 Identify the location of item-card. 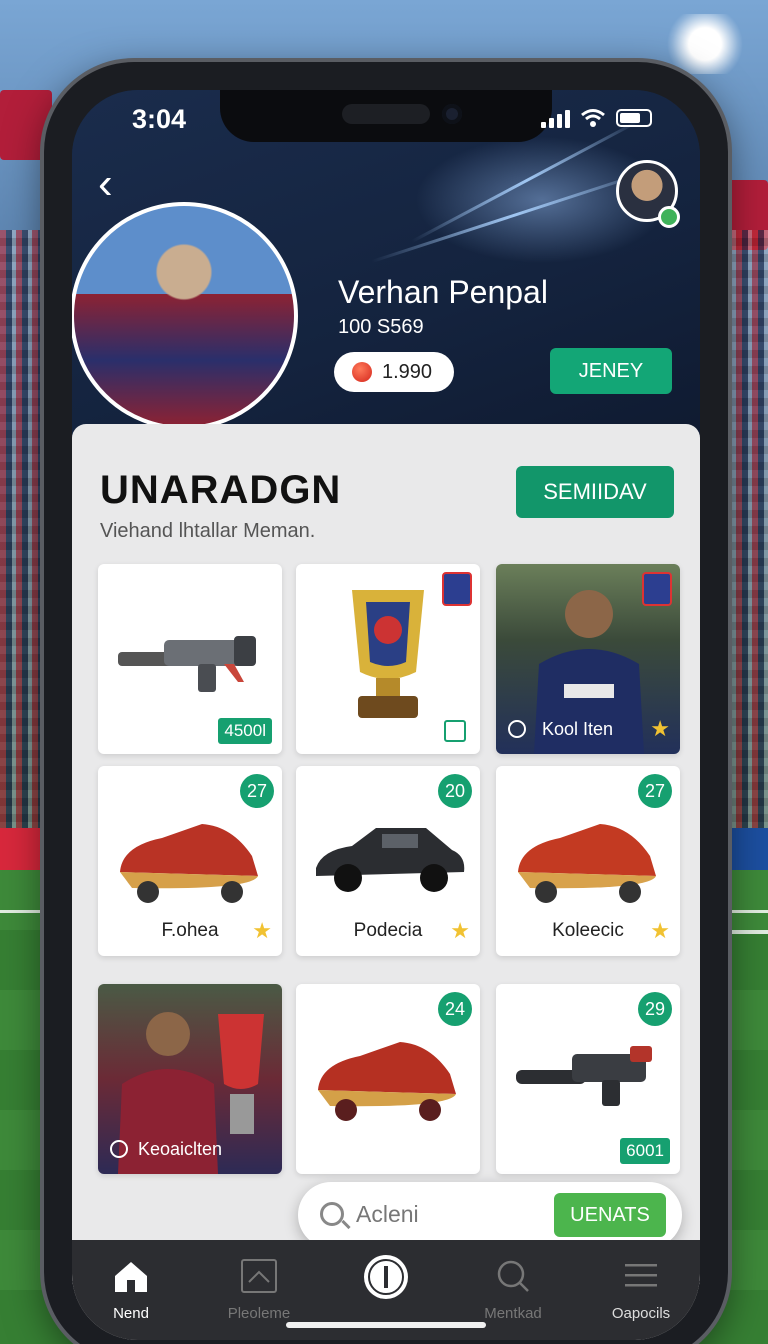
(388, 659).